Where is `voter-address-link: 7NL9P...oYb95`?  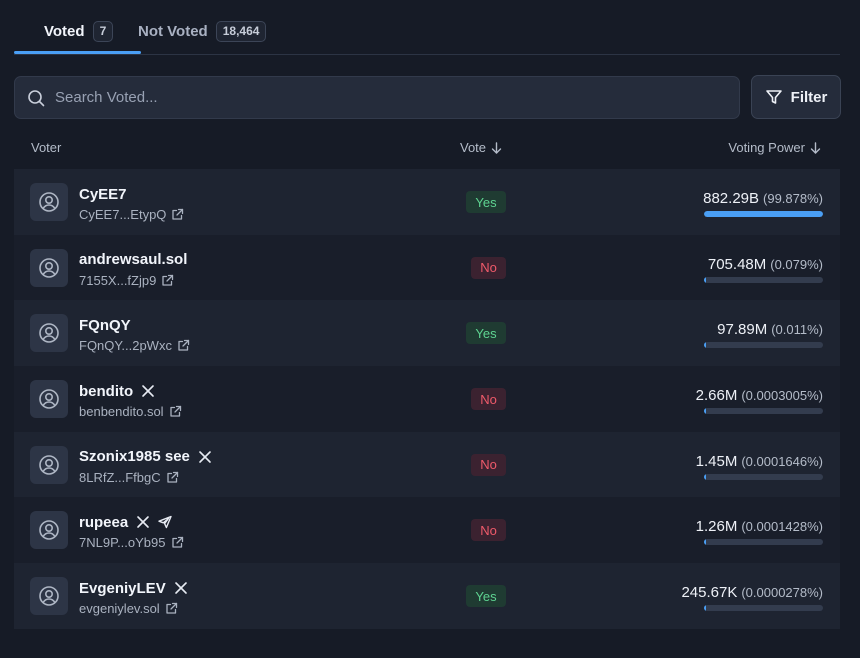 voter-address-link: 7NL9P...oYb95 is located at coordinates (131, 542).